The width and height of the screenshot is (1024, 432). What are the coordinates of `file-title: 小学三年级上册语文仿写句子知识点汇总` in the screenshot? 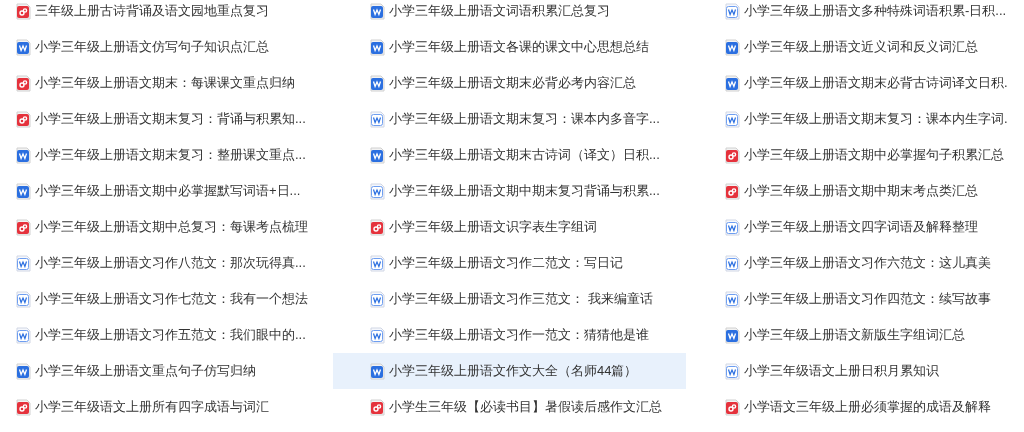 It's located at (152, 47).